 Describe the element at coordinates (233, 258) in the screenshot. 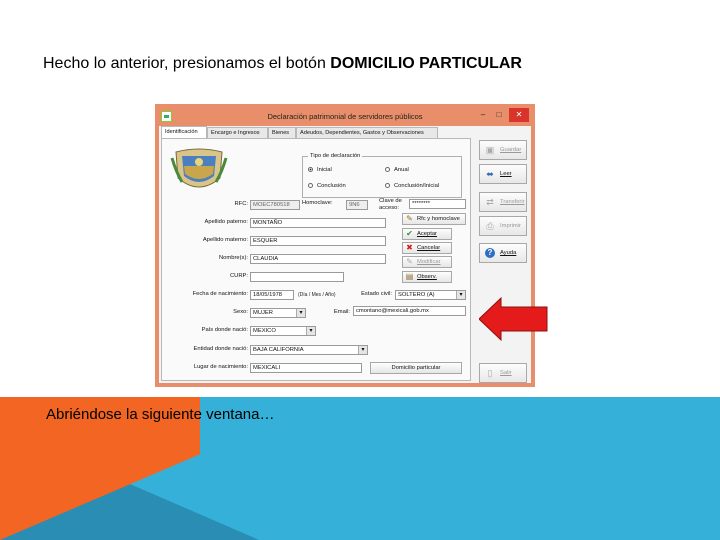

I see `nombres-label: Nombre(s):` at that location.